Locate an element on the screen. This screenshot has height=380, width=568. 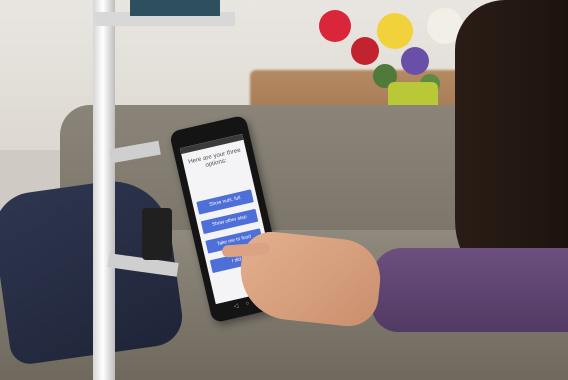
purple-sleeve is located at coordinates (470, 290).